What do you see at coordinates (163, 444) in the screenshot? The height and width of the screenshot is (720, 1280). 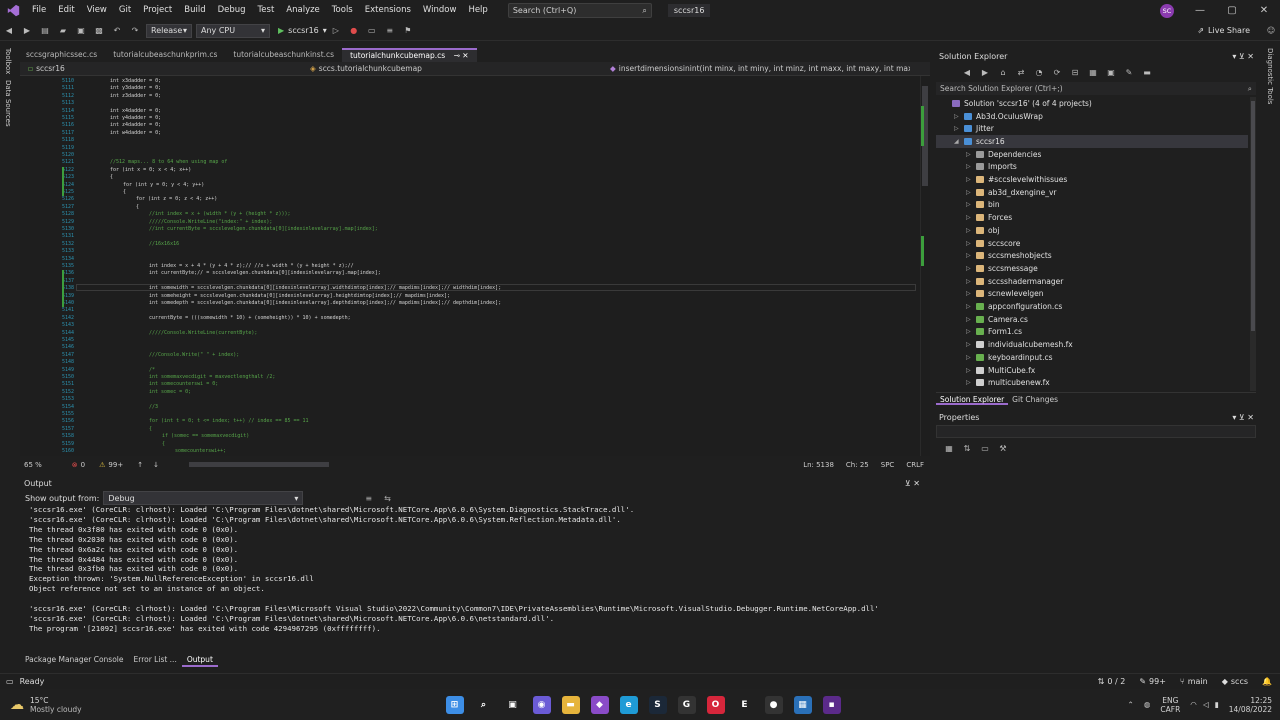 I see `code-line: {` at bounding box center [163, 444].